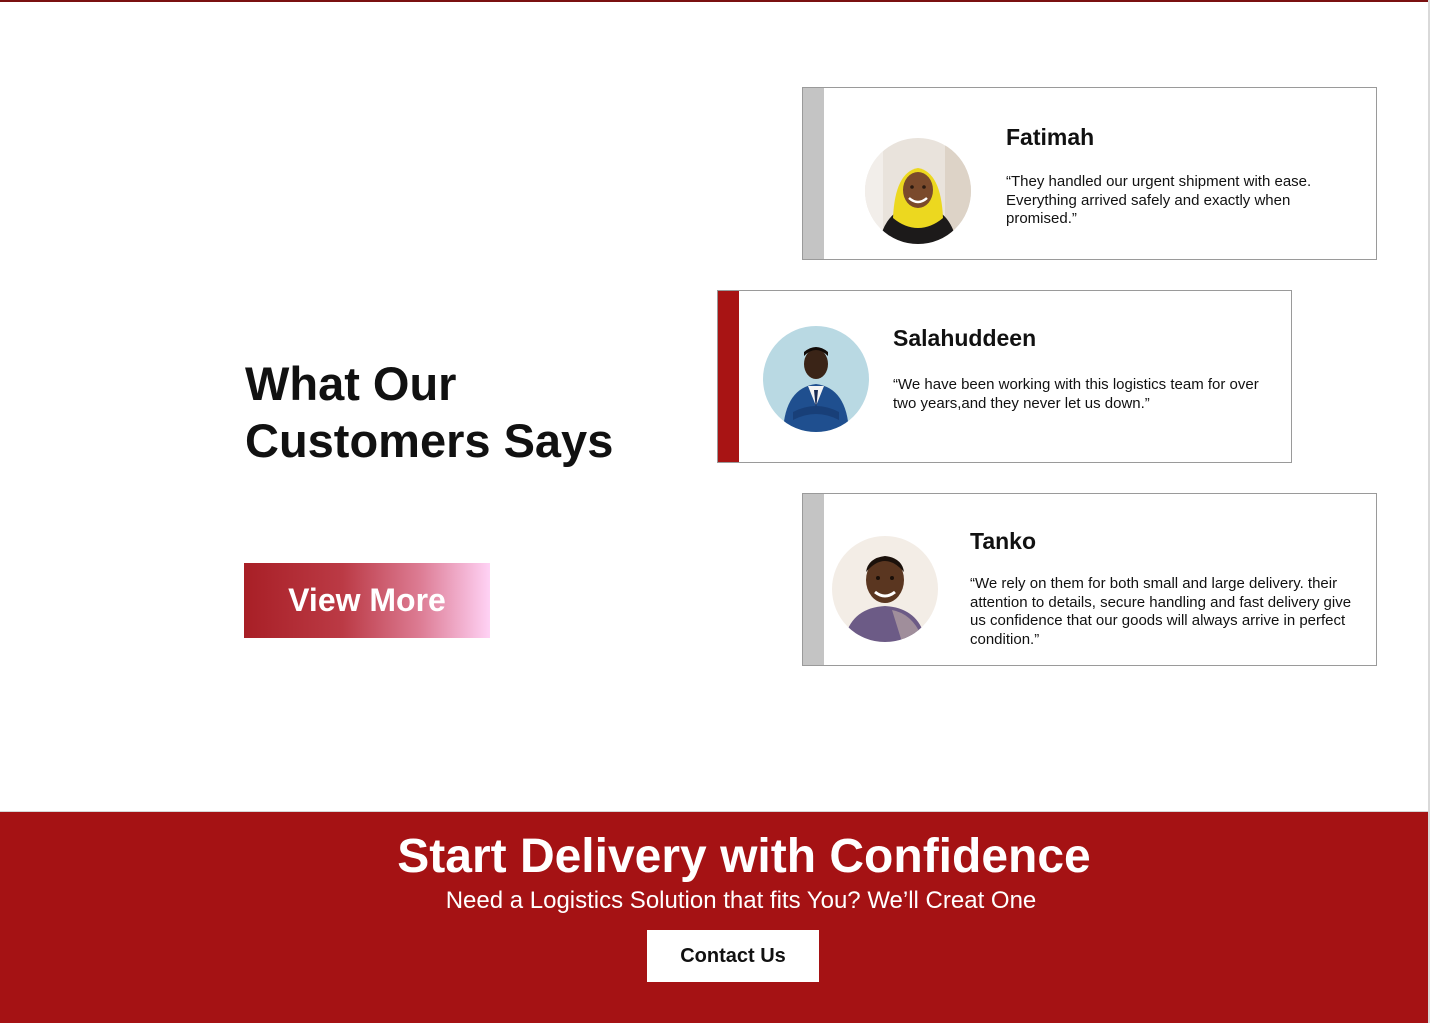  I want to click on testimonial-name: Fatimah, so click(1050, 137).